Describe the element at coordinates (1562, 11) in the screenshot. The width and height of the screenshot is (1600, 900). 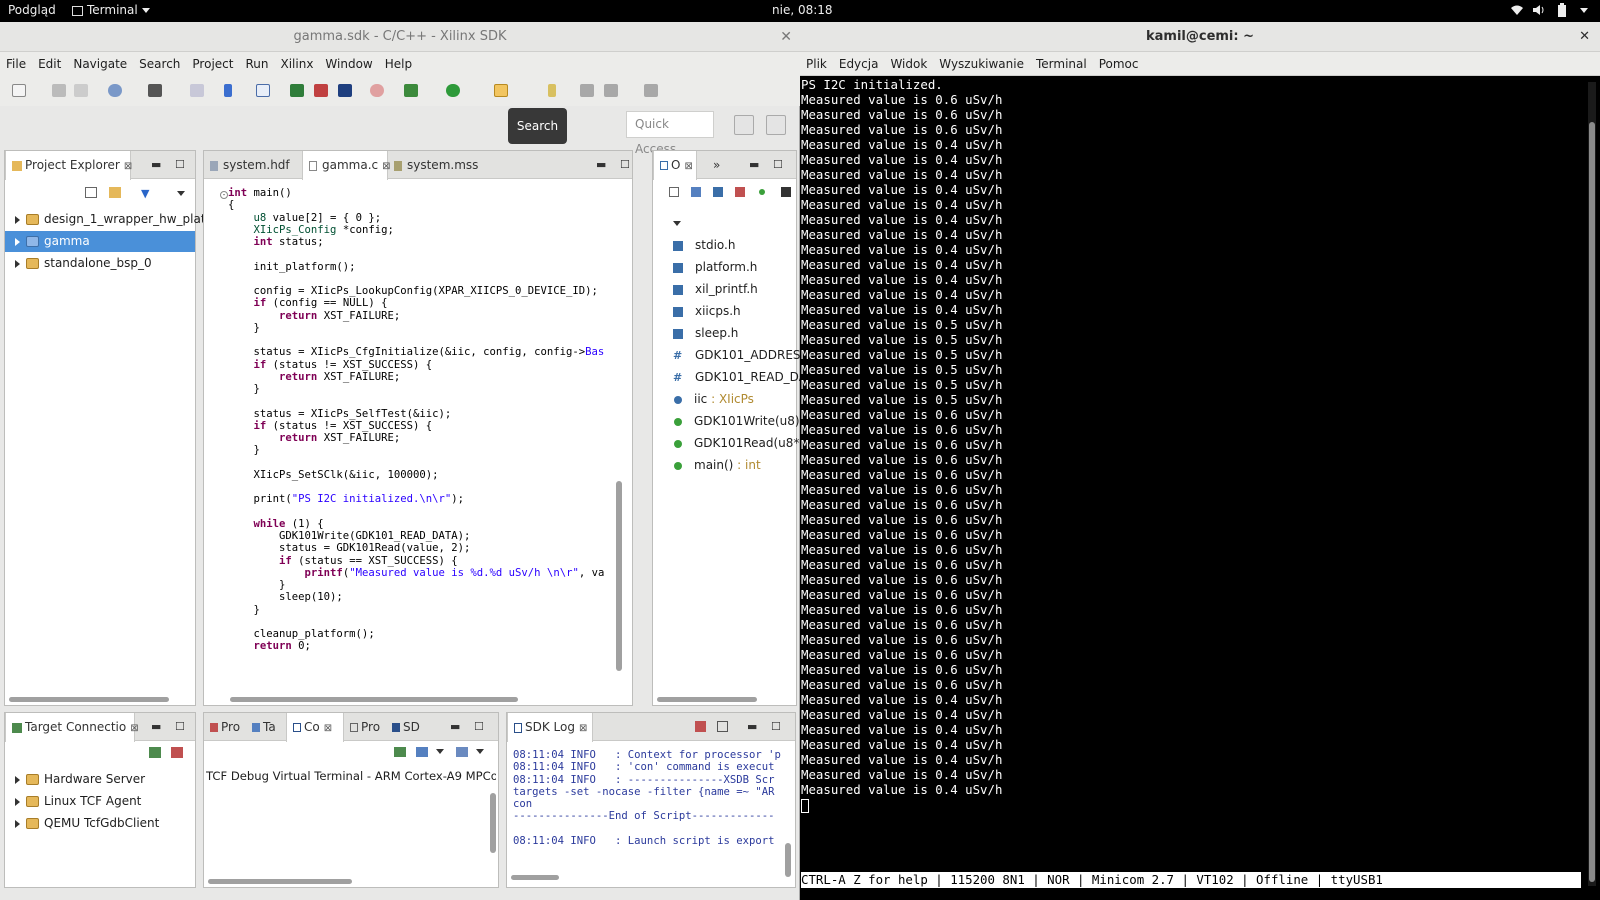
I see `battery-icon` at that location.